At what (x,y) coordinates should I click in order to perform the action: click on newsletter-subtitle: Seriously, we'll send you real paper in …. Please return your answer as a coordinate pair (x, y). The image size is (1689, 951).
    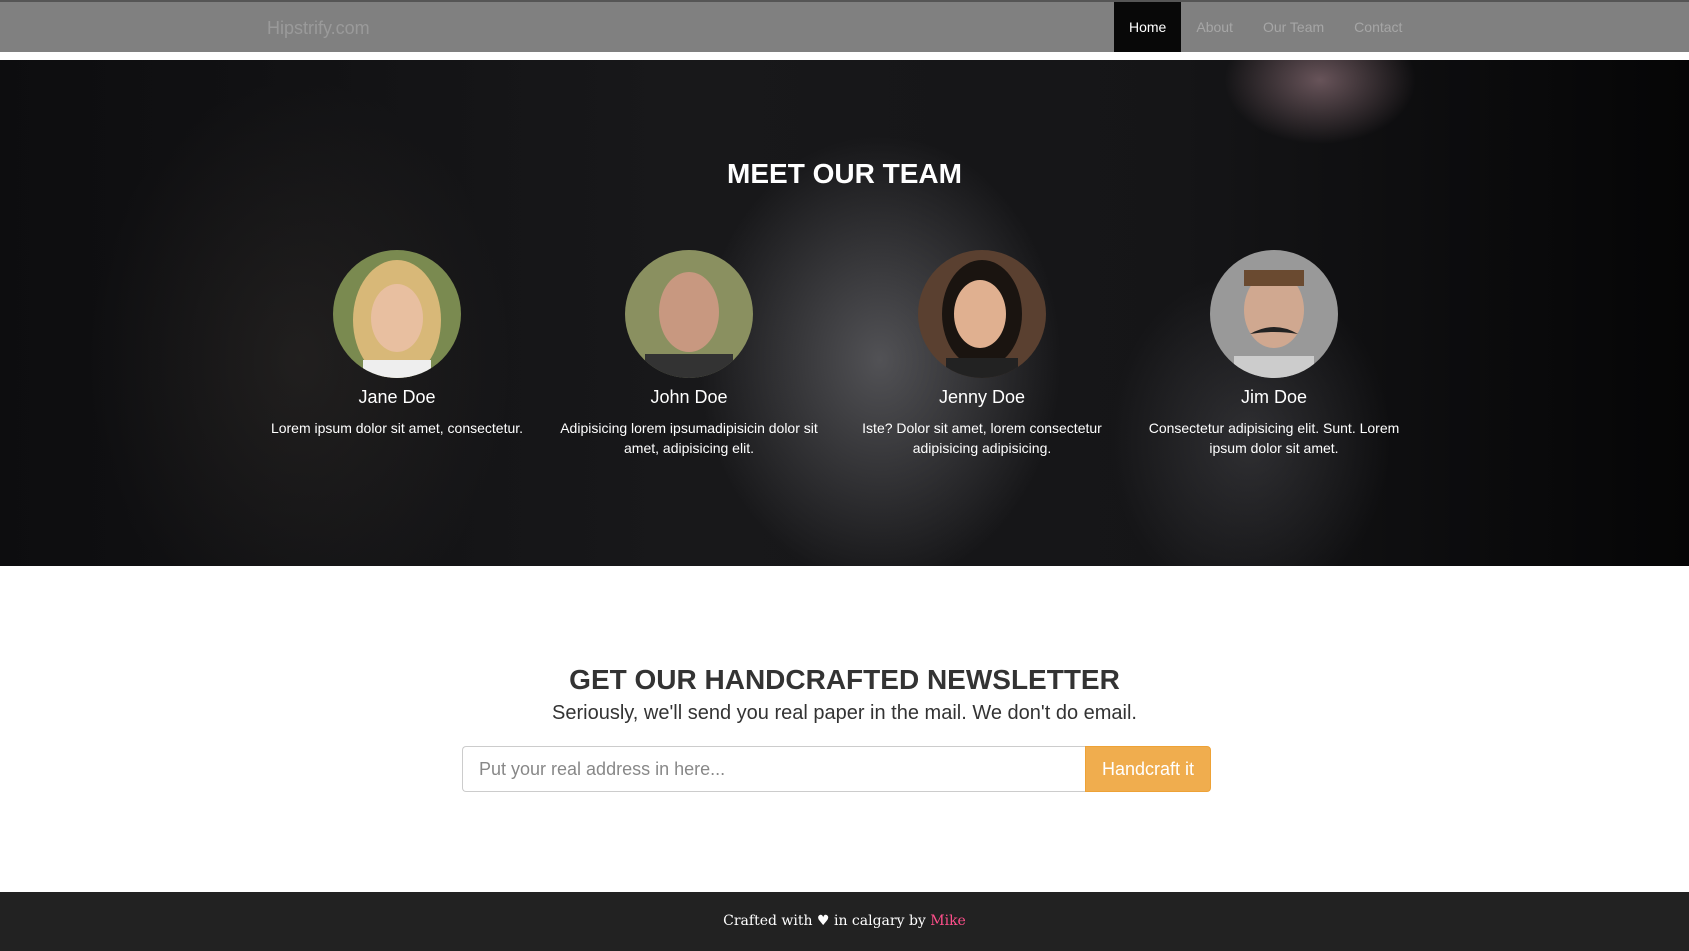
    Looking at the image, I should click on (844, 713).